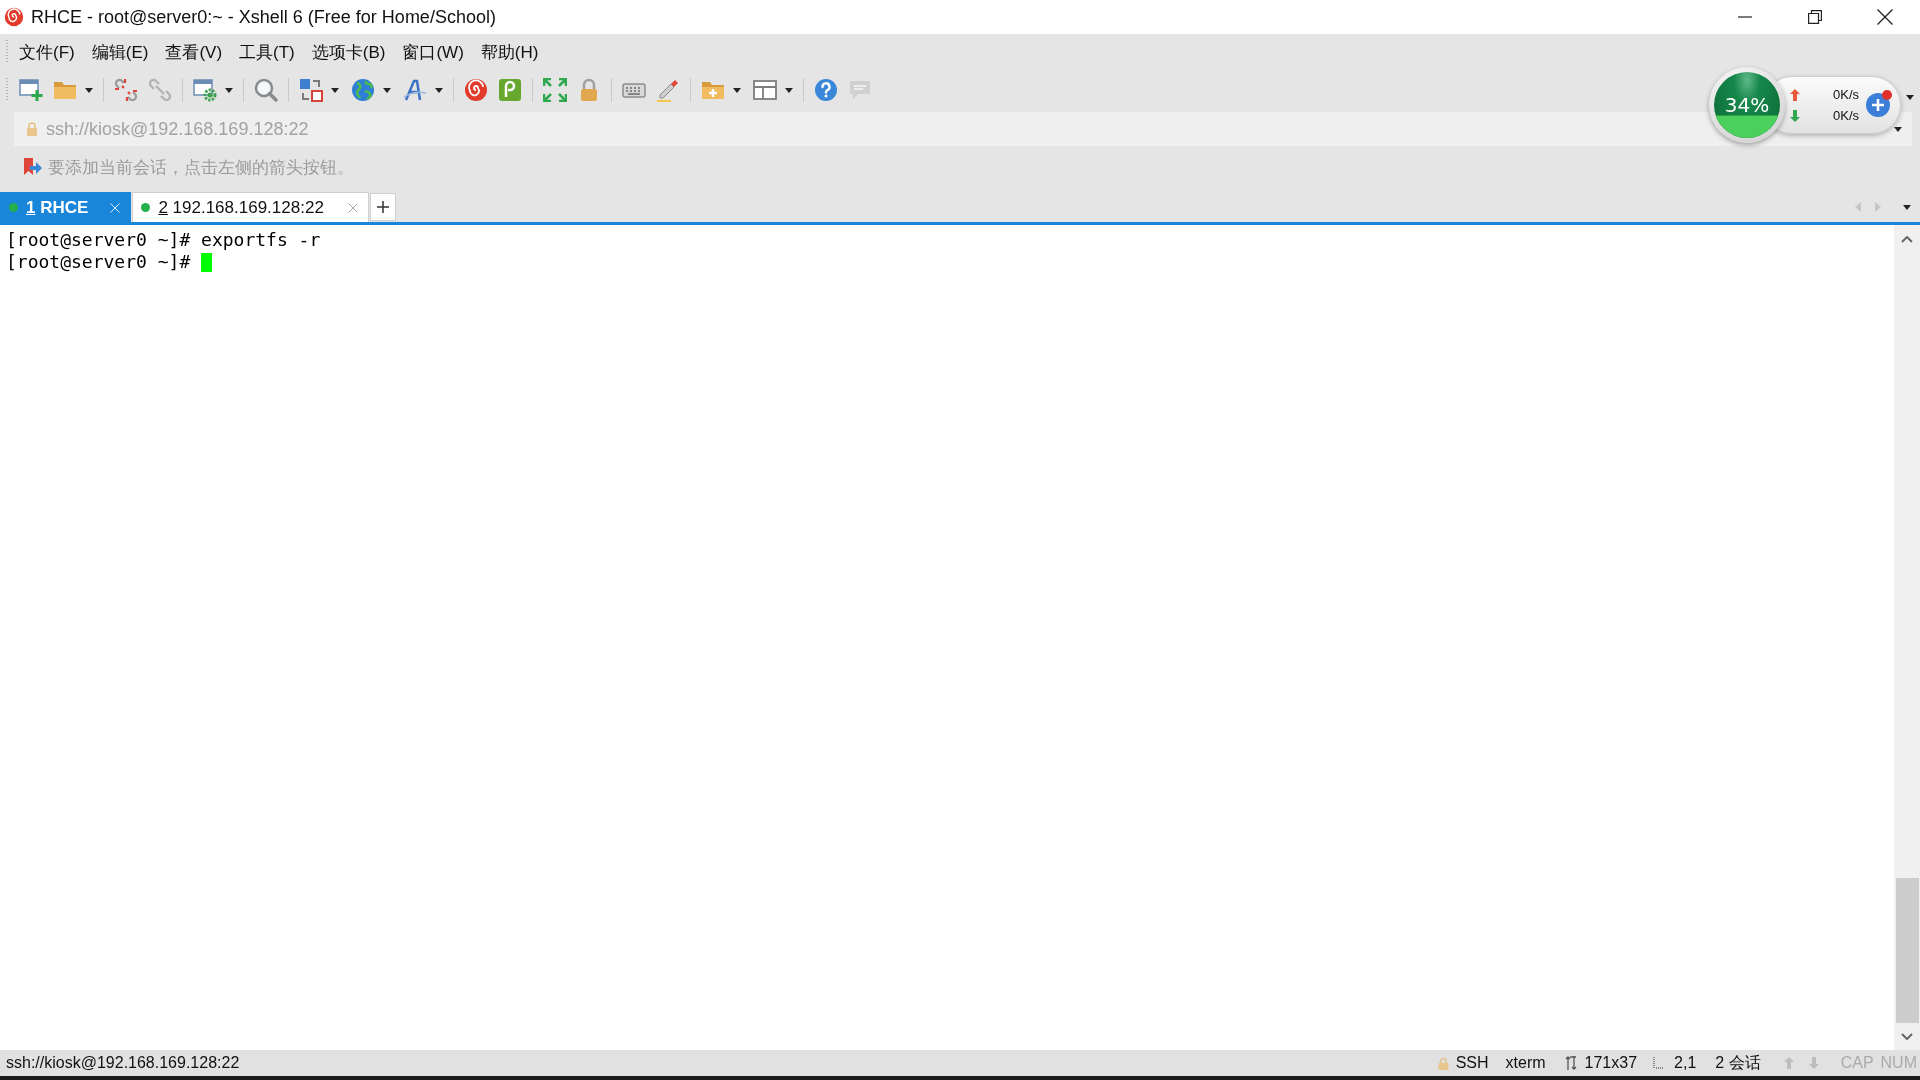 The image size is (1920, 1080). I want to click on toolbar-menu-caret-icon, so click(1910, 97).